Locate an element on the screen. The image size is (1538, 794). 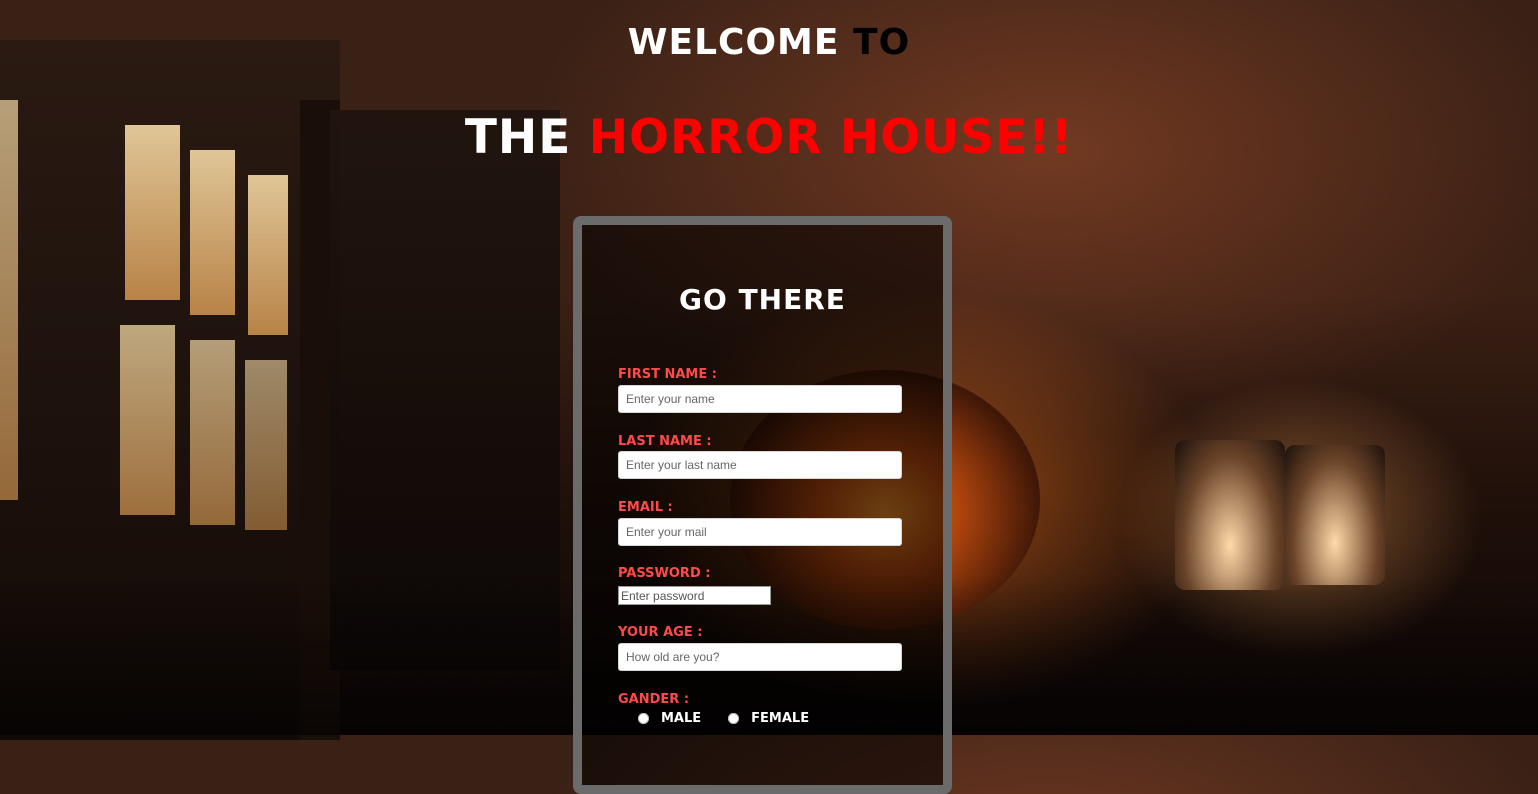
the-text: THE is located at coordinates (518, 137).